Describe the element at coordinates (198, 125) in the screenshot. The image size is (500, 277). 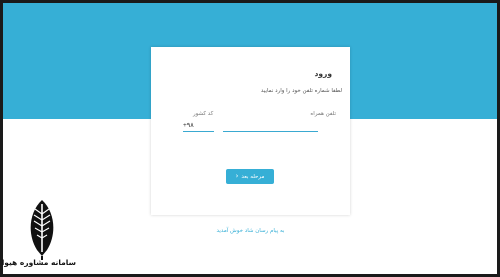
I see `country-code-input` at that location.